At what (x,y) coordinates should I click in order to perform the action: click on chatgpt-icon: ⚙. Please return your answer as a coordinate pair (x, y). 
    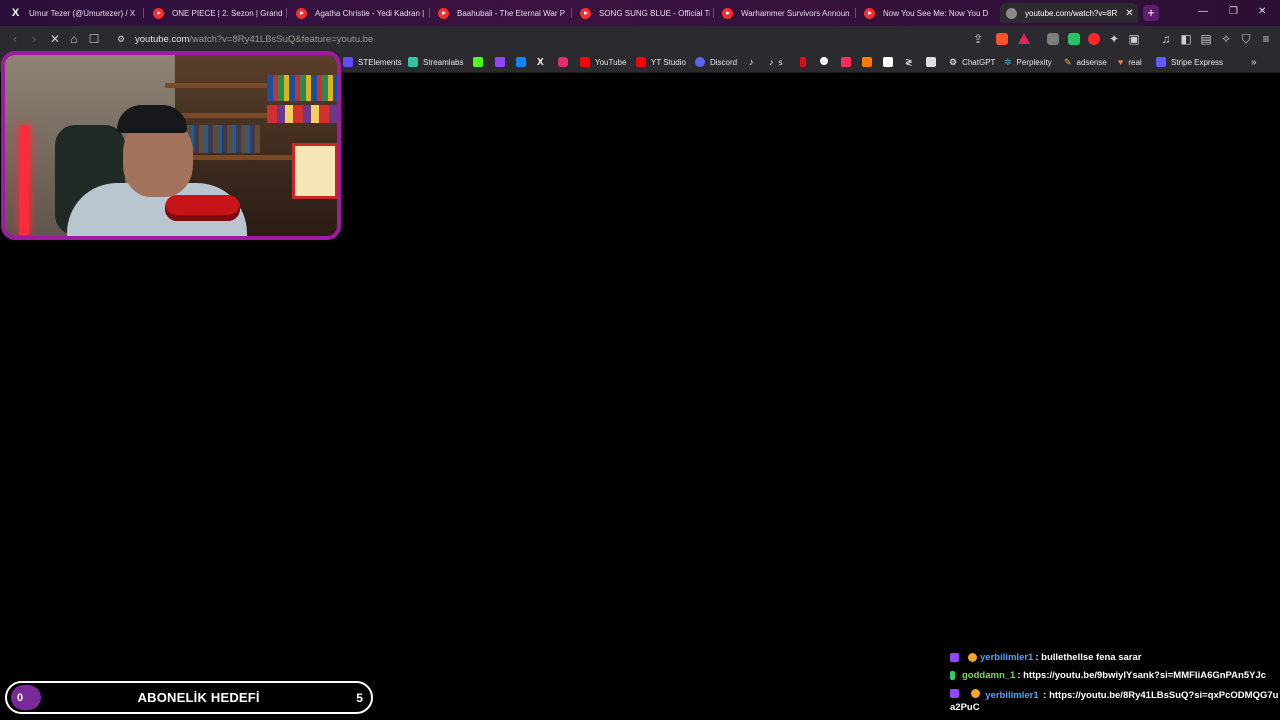
    Looking at the image, I should click on (953, 62).